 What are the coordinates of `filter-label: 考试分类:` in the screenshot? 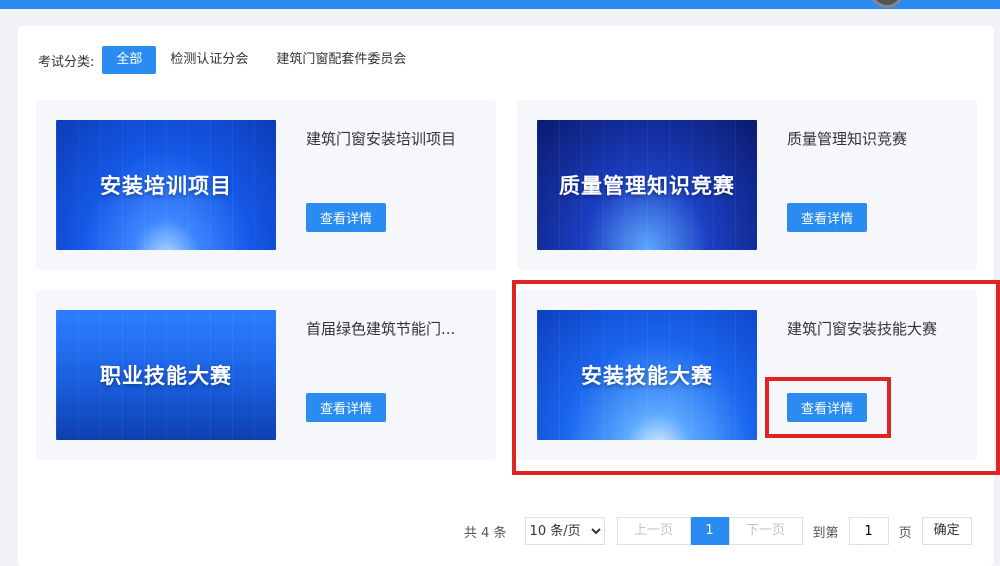 It's located at (66, 62).